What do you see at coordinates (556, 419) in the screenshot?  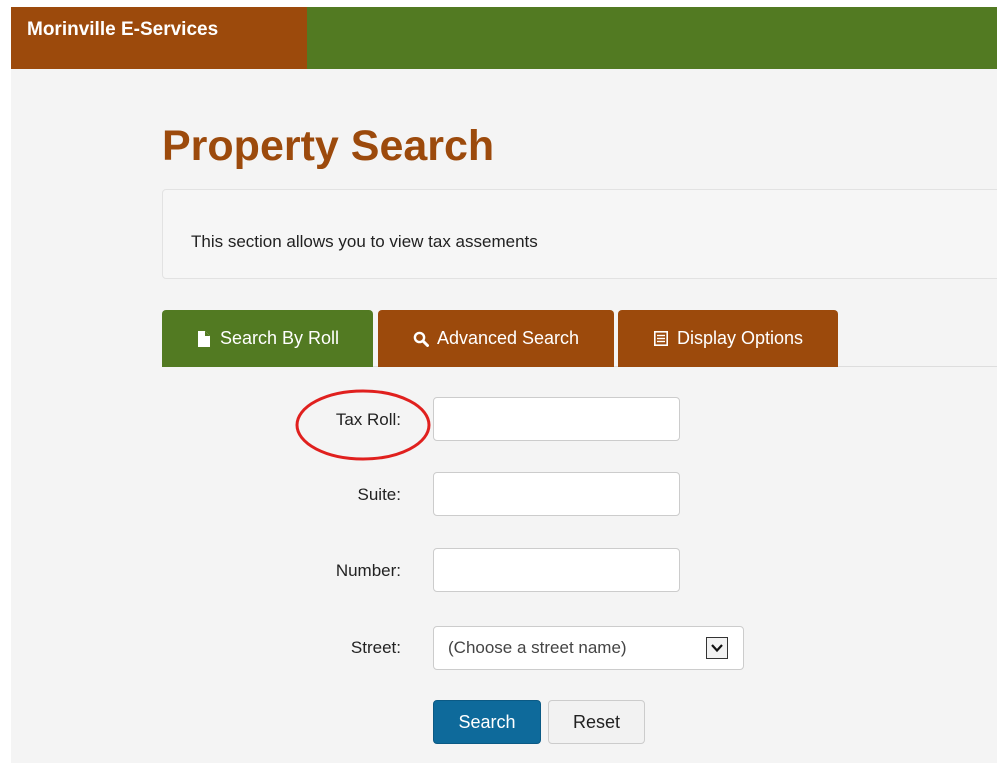 I see `tax-roll-input` at bounding box center [556, 419].